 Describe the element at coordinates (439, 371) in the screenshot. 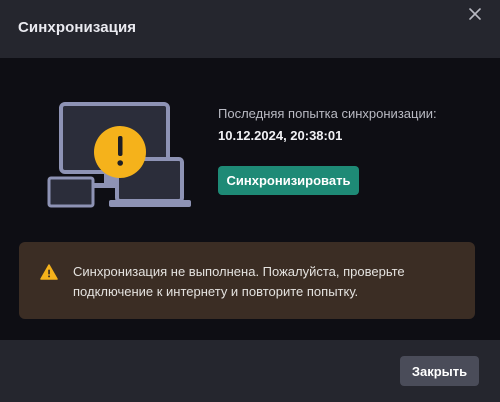

I see `close-button: Закрыть` at that location.